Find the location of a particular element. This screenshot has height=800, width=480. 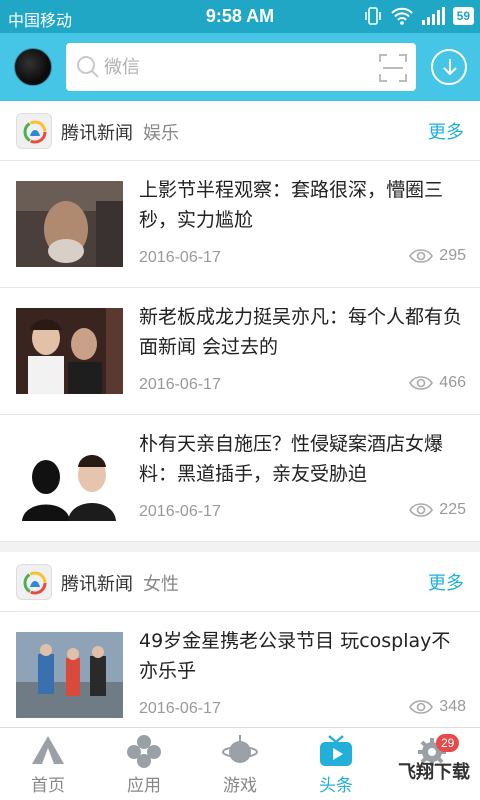

tent-icon is located at coordinates (48, 750).